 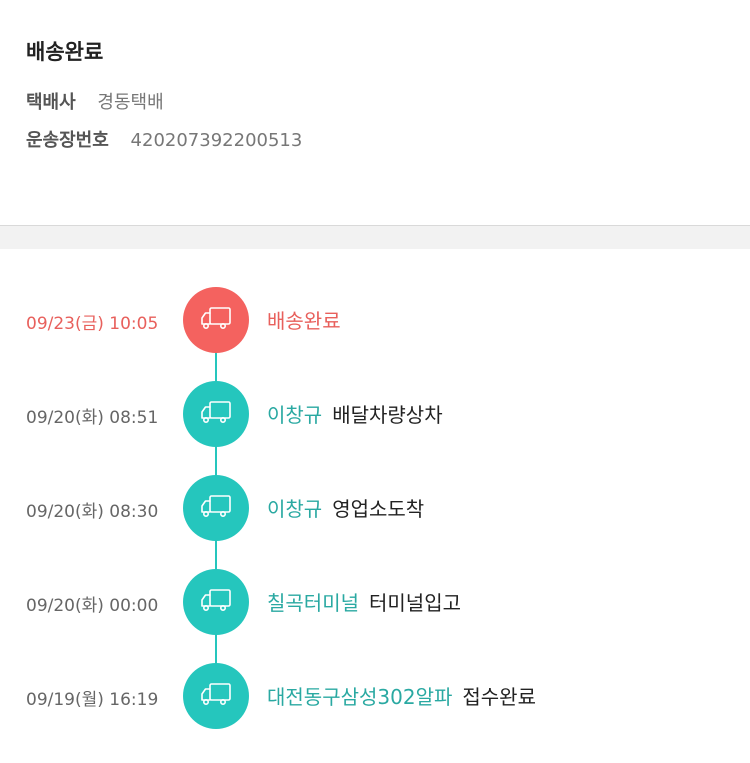 What do you see at coordinates (387, 415) in the screenshot?
I see `event-message: 배달차량상차` at bounding box center [387, 415].